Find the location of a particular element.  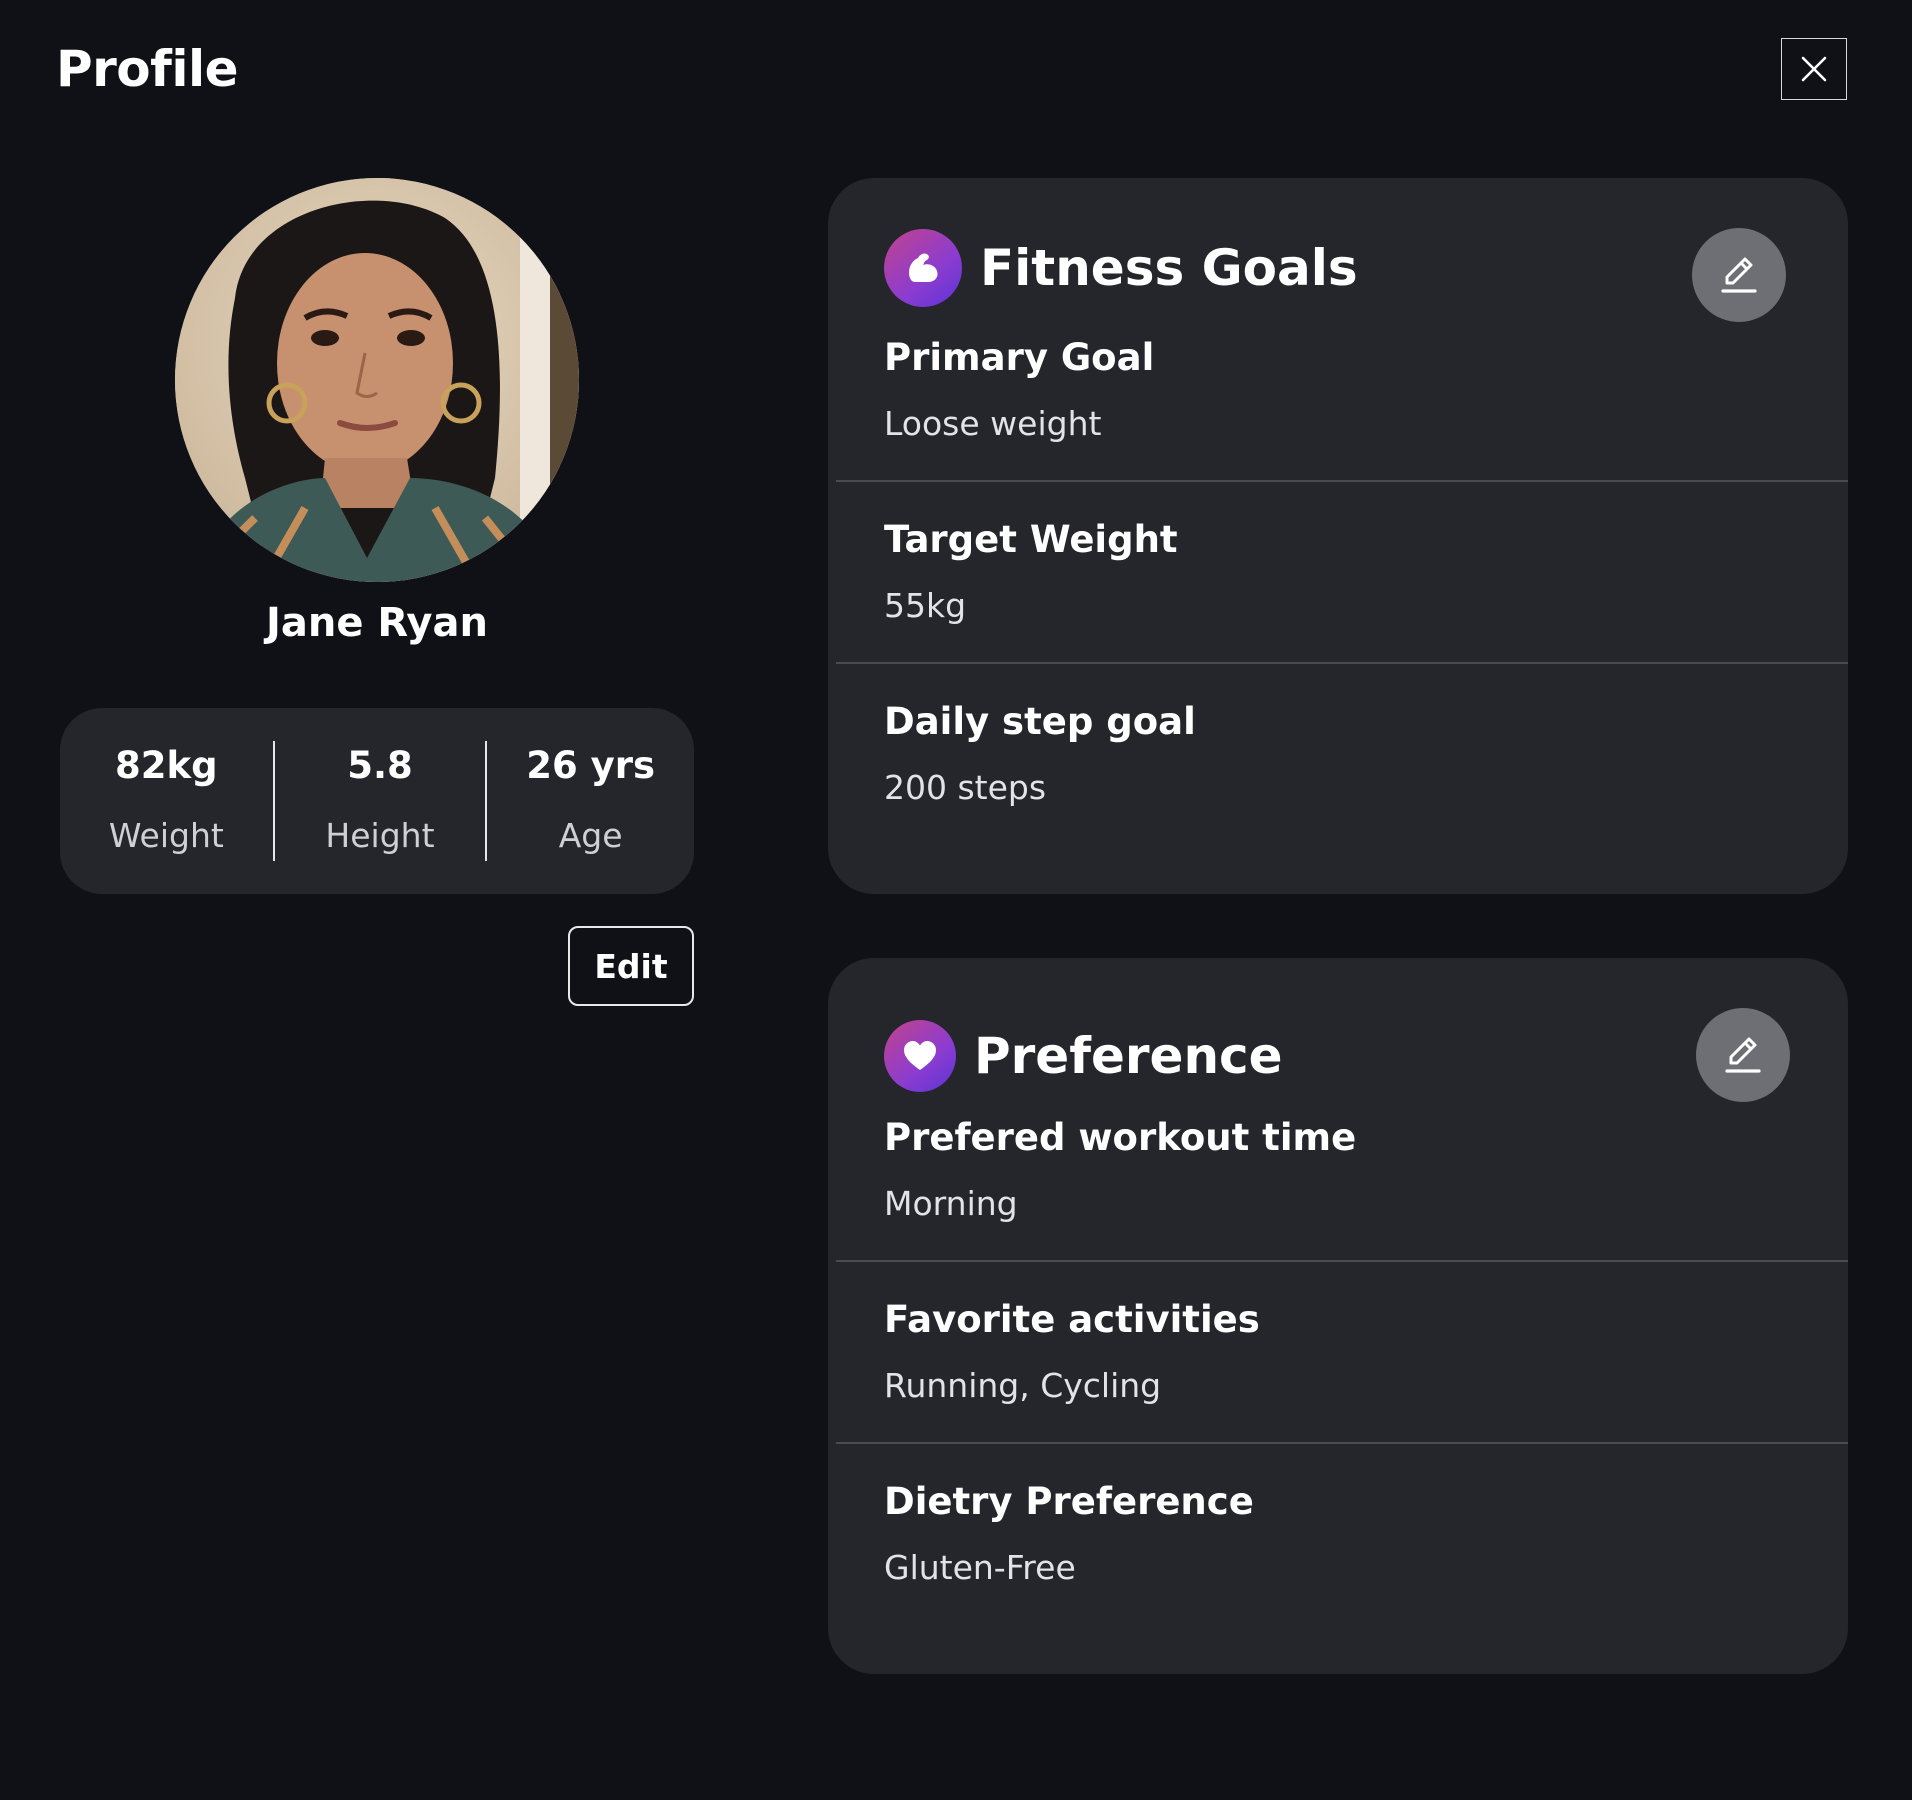

field-label: Primary Goal is located at coordinates (1019, 357).